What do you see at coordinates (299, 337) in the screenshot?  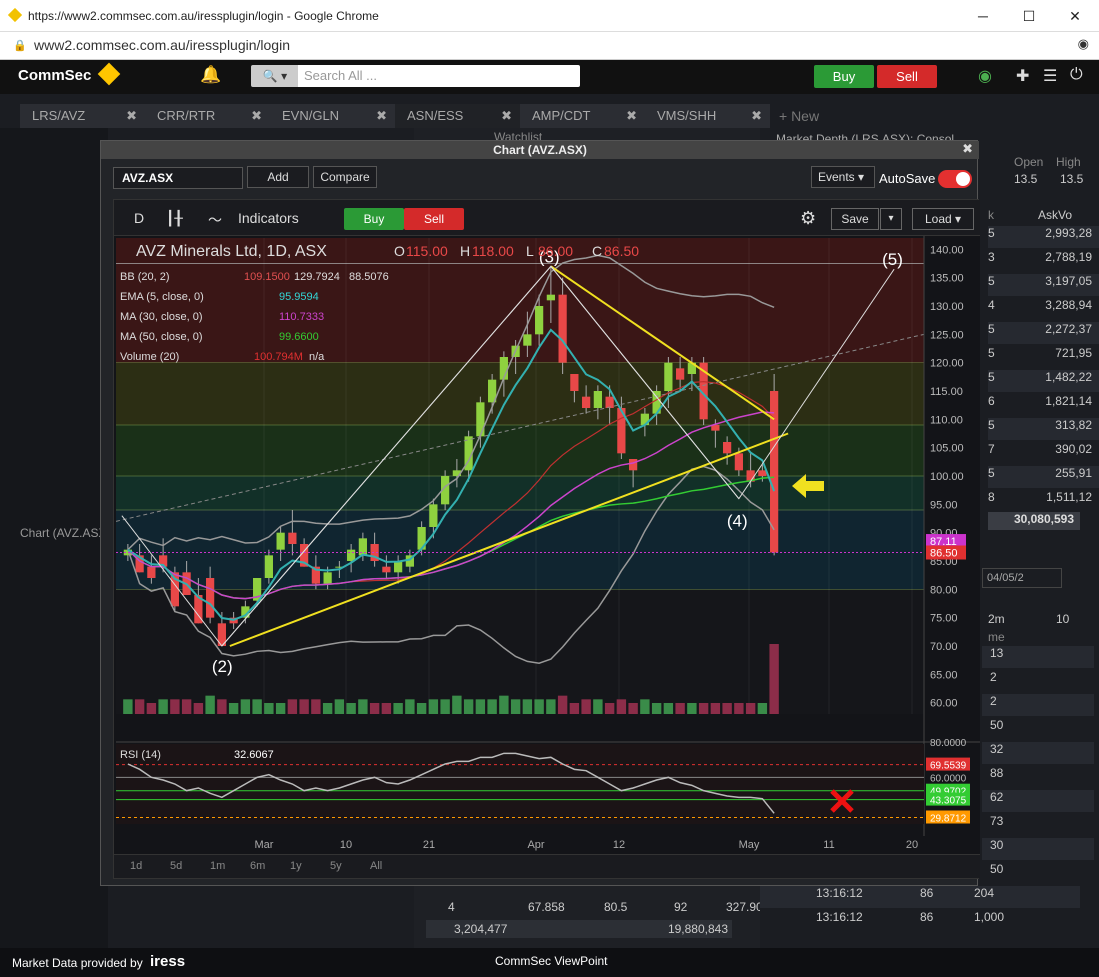 I see `indicator-value: 99.6600` at bounding box center [299, 337].